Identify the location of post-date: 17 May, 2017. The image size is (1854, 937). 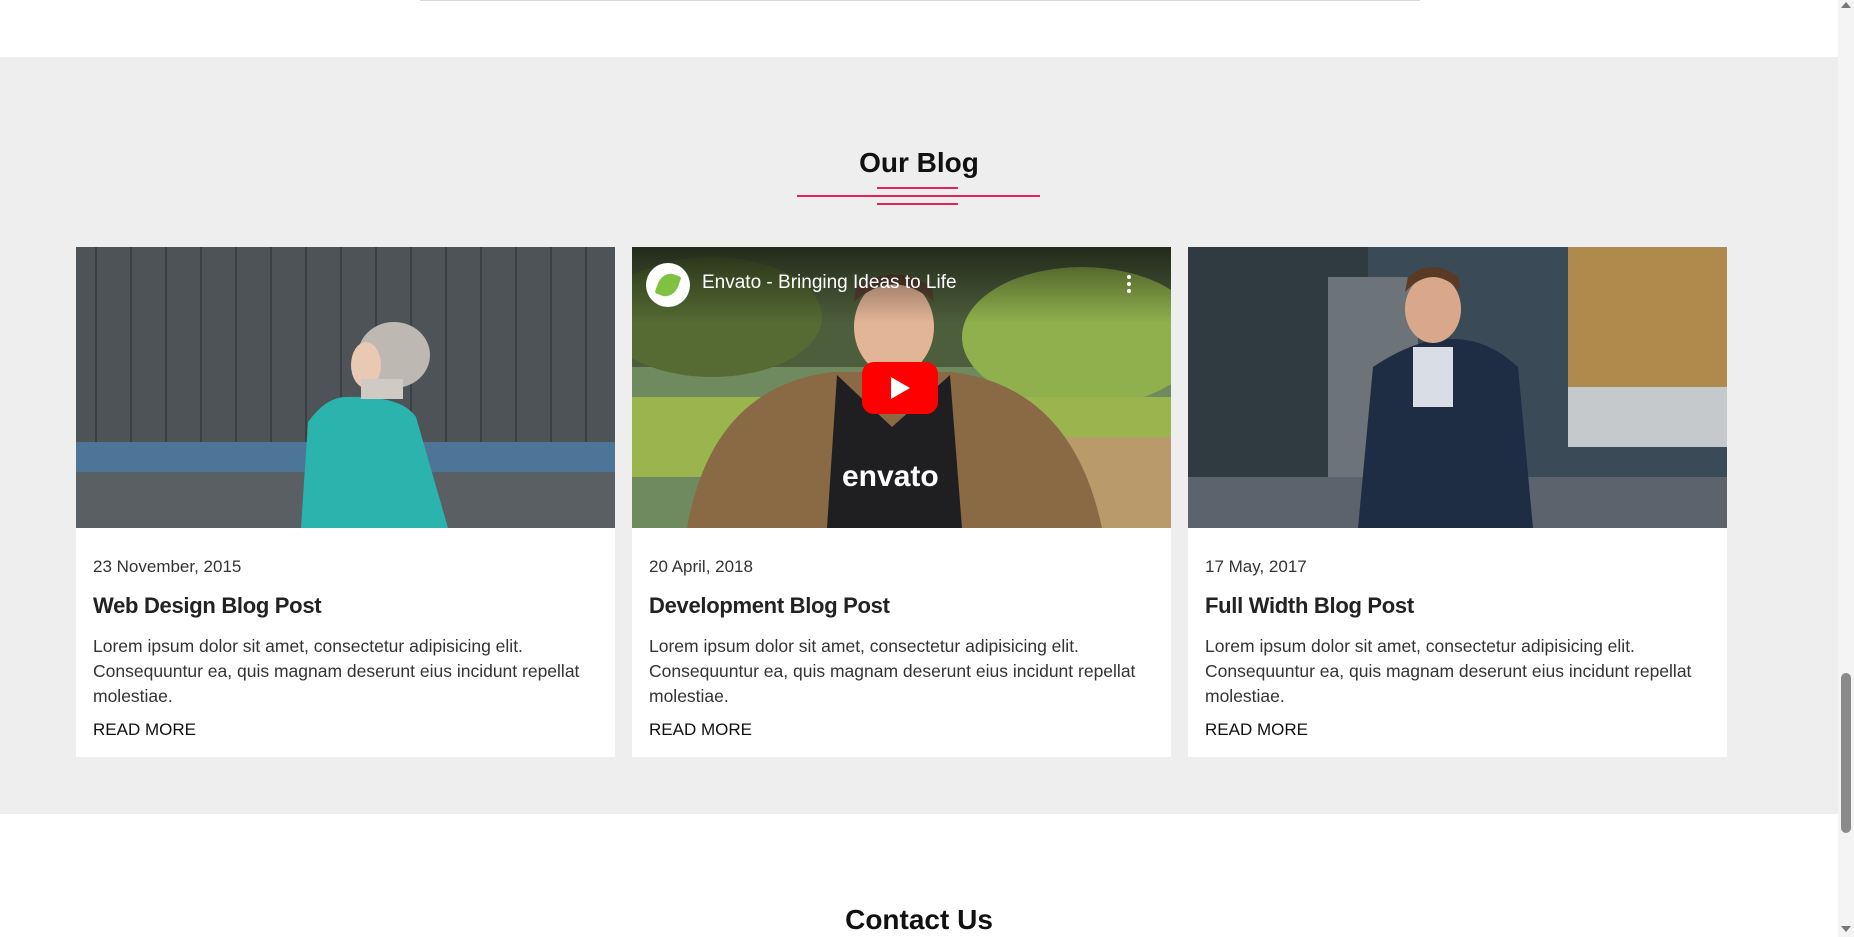
(1256, 566).